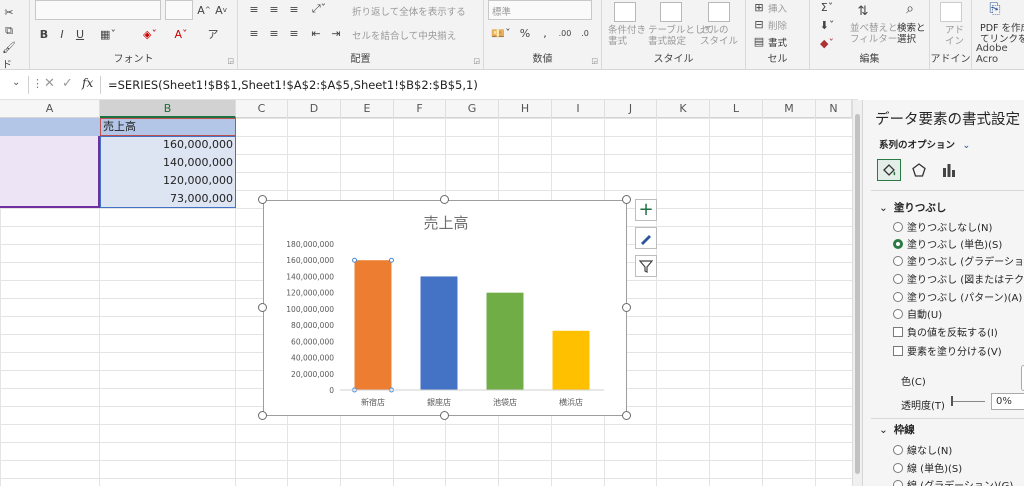  What do you see at coordinates (777, 25) in the screenshot?
I see `delete-button: 削除` at bounding box center [777, 25].